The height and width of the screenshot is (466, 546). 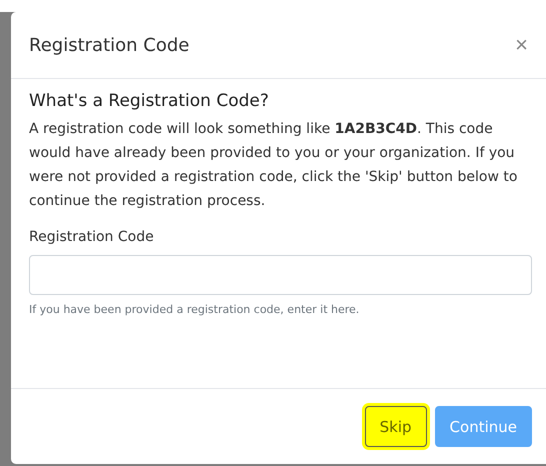 I want to click on close-button: ×, so click(x=521, y=45).